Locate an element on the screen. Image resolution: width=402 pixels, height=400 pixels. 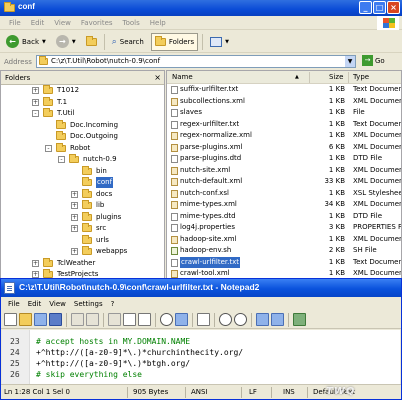
file-type: XML Document is located at coordinates (377, 204).